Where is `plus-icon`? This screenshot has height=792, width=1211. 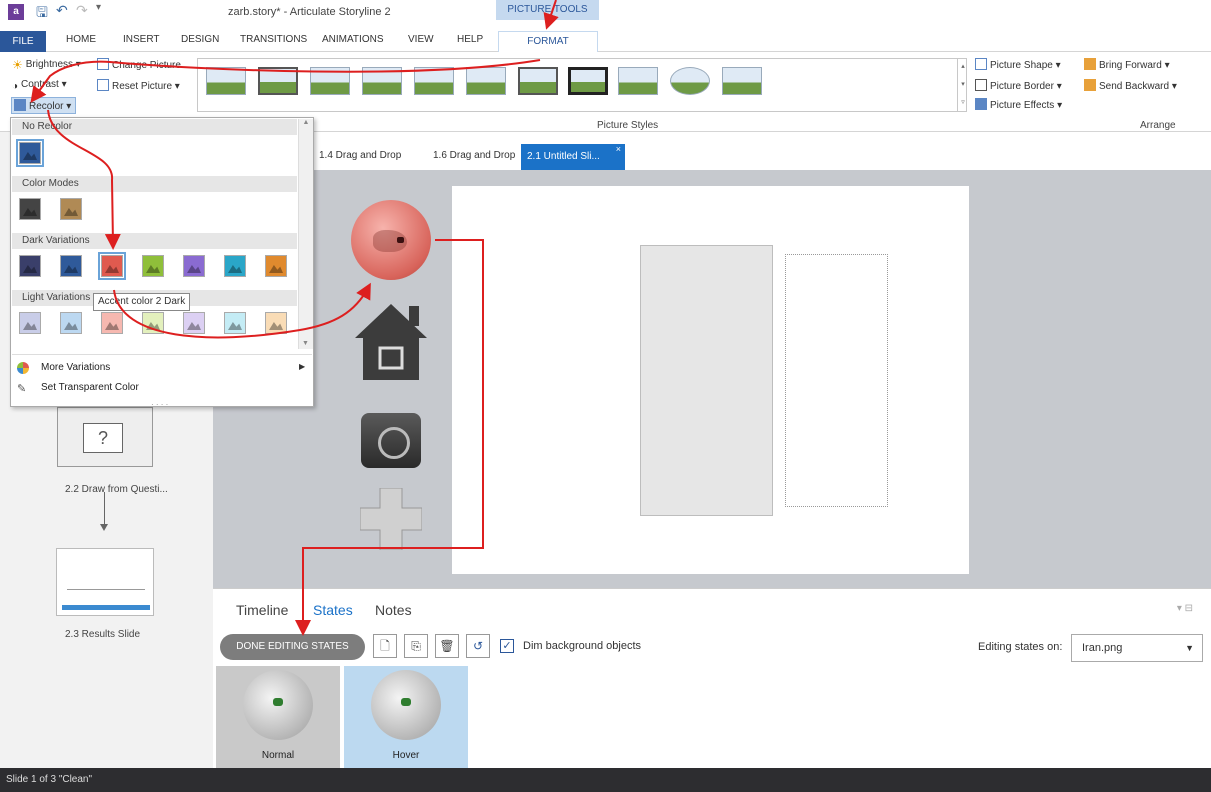
plus-icon is located at coordinates (391, 519).